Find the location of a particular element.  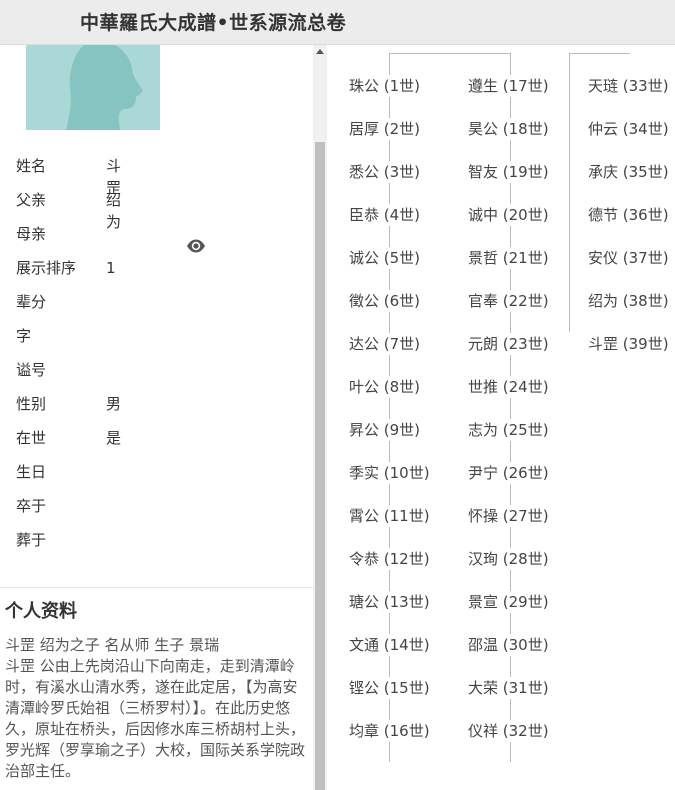

generation-item: 诚中 (20世) is located at coordinates (508, 215).